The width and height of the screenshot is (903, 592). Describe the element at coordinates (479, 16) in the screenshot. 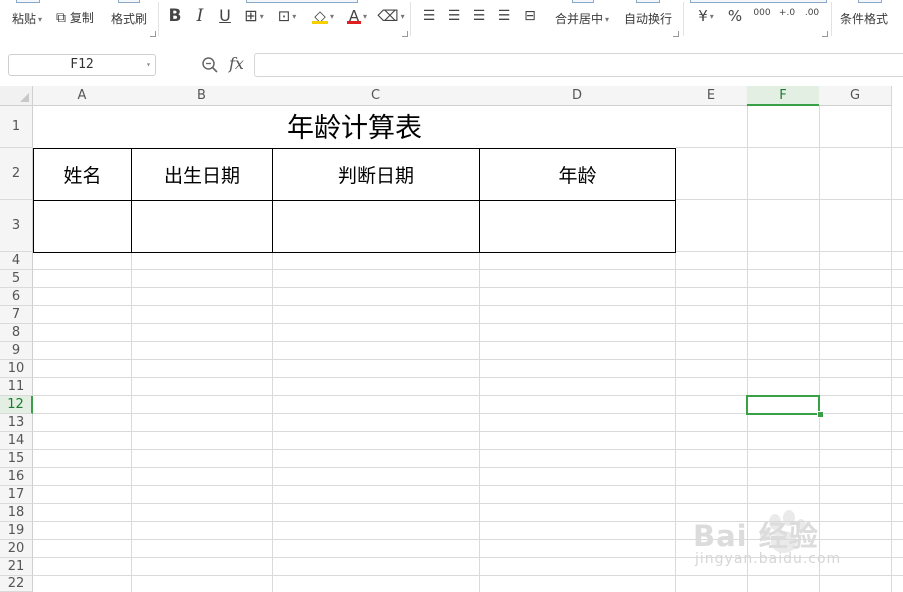

I see `align-right-icon: ☰` at that location.